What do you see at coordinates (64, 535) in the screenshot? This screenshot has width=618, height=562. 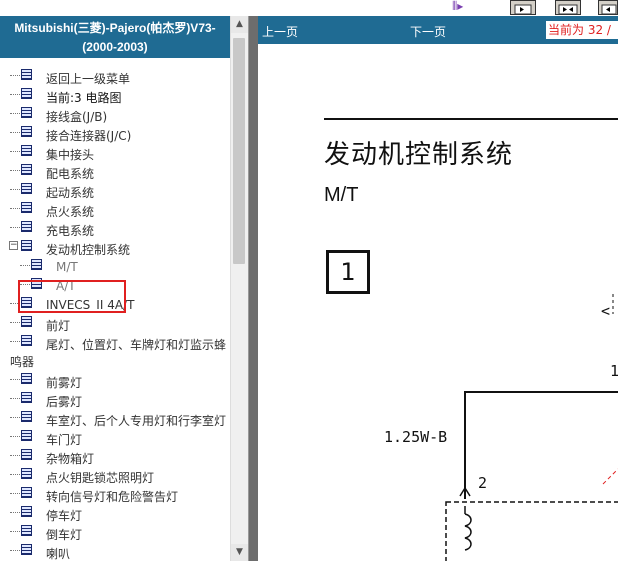 I see `tree-item-label: 倒车灯` at bounding box center [64, 535].